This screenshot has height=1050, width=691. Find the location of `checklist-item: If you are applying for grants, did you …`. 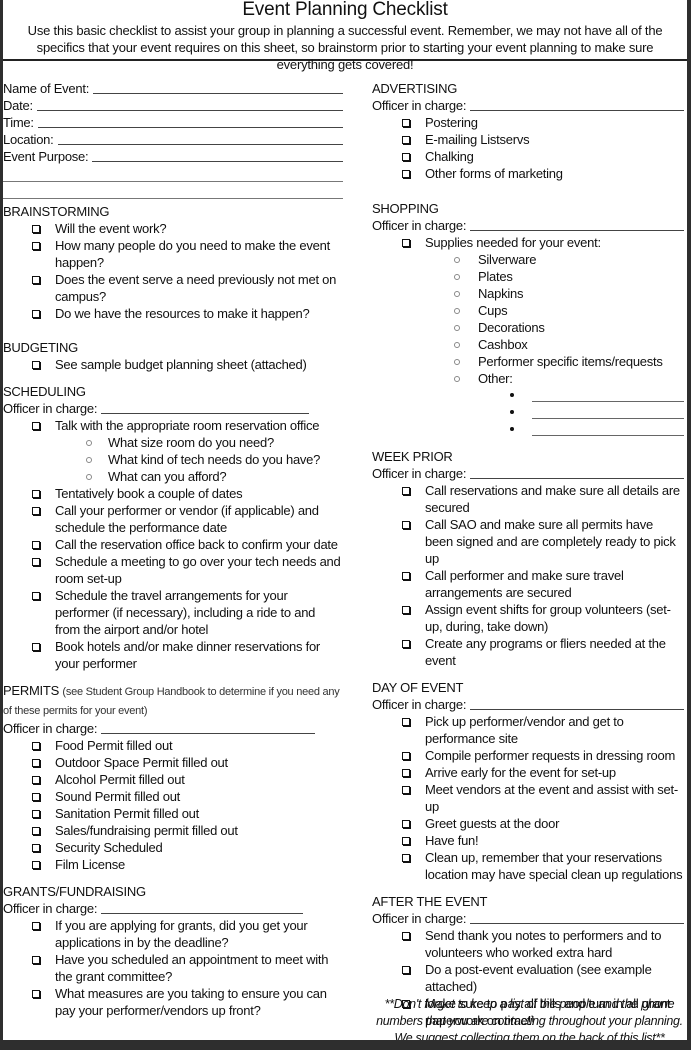

checklist-item: If you are applying for grants, did you … is located at coordinates (173, 934).